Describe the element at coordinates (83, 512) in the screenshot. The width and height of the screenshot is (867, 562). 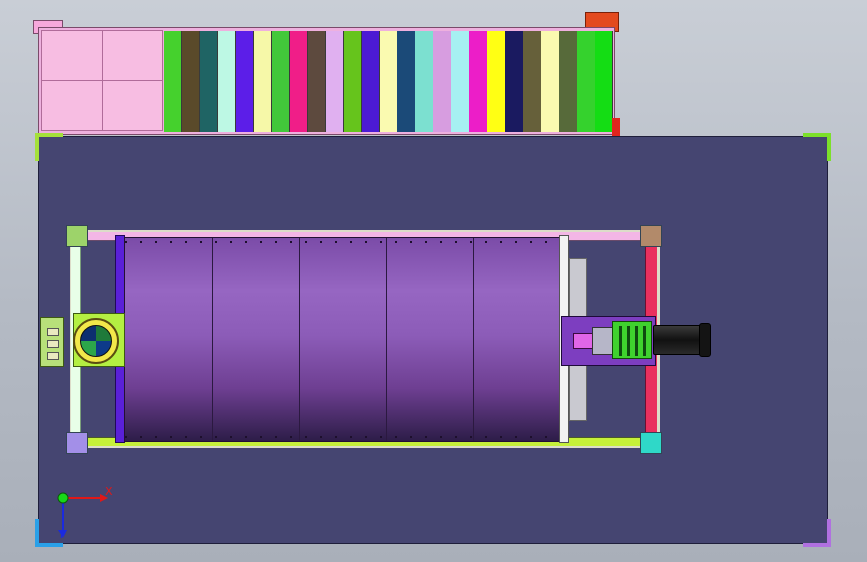
I see `coordinate-triad: X Y` at that location.